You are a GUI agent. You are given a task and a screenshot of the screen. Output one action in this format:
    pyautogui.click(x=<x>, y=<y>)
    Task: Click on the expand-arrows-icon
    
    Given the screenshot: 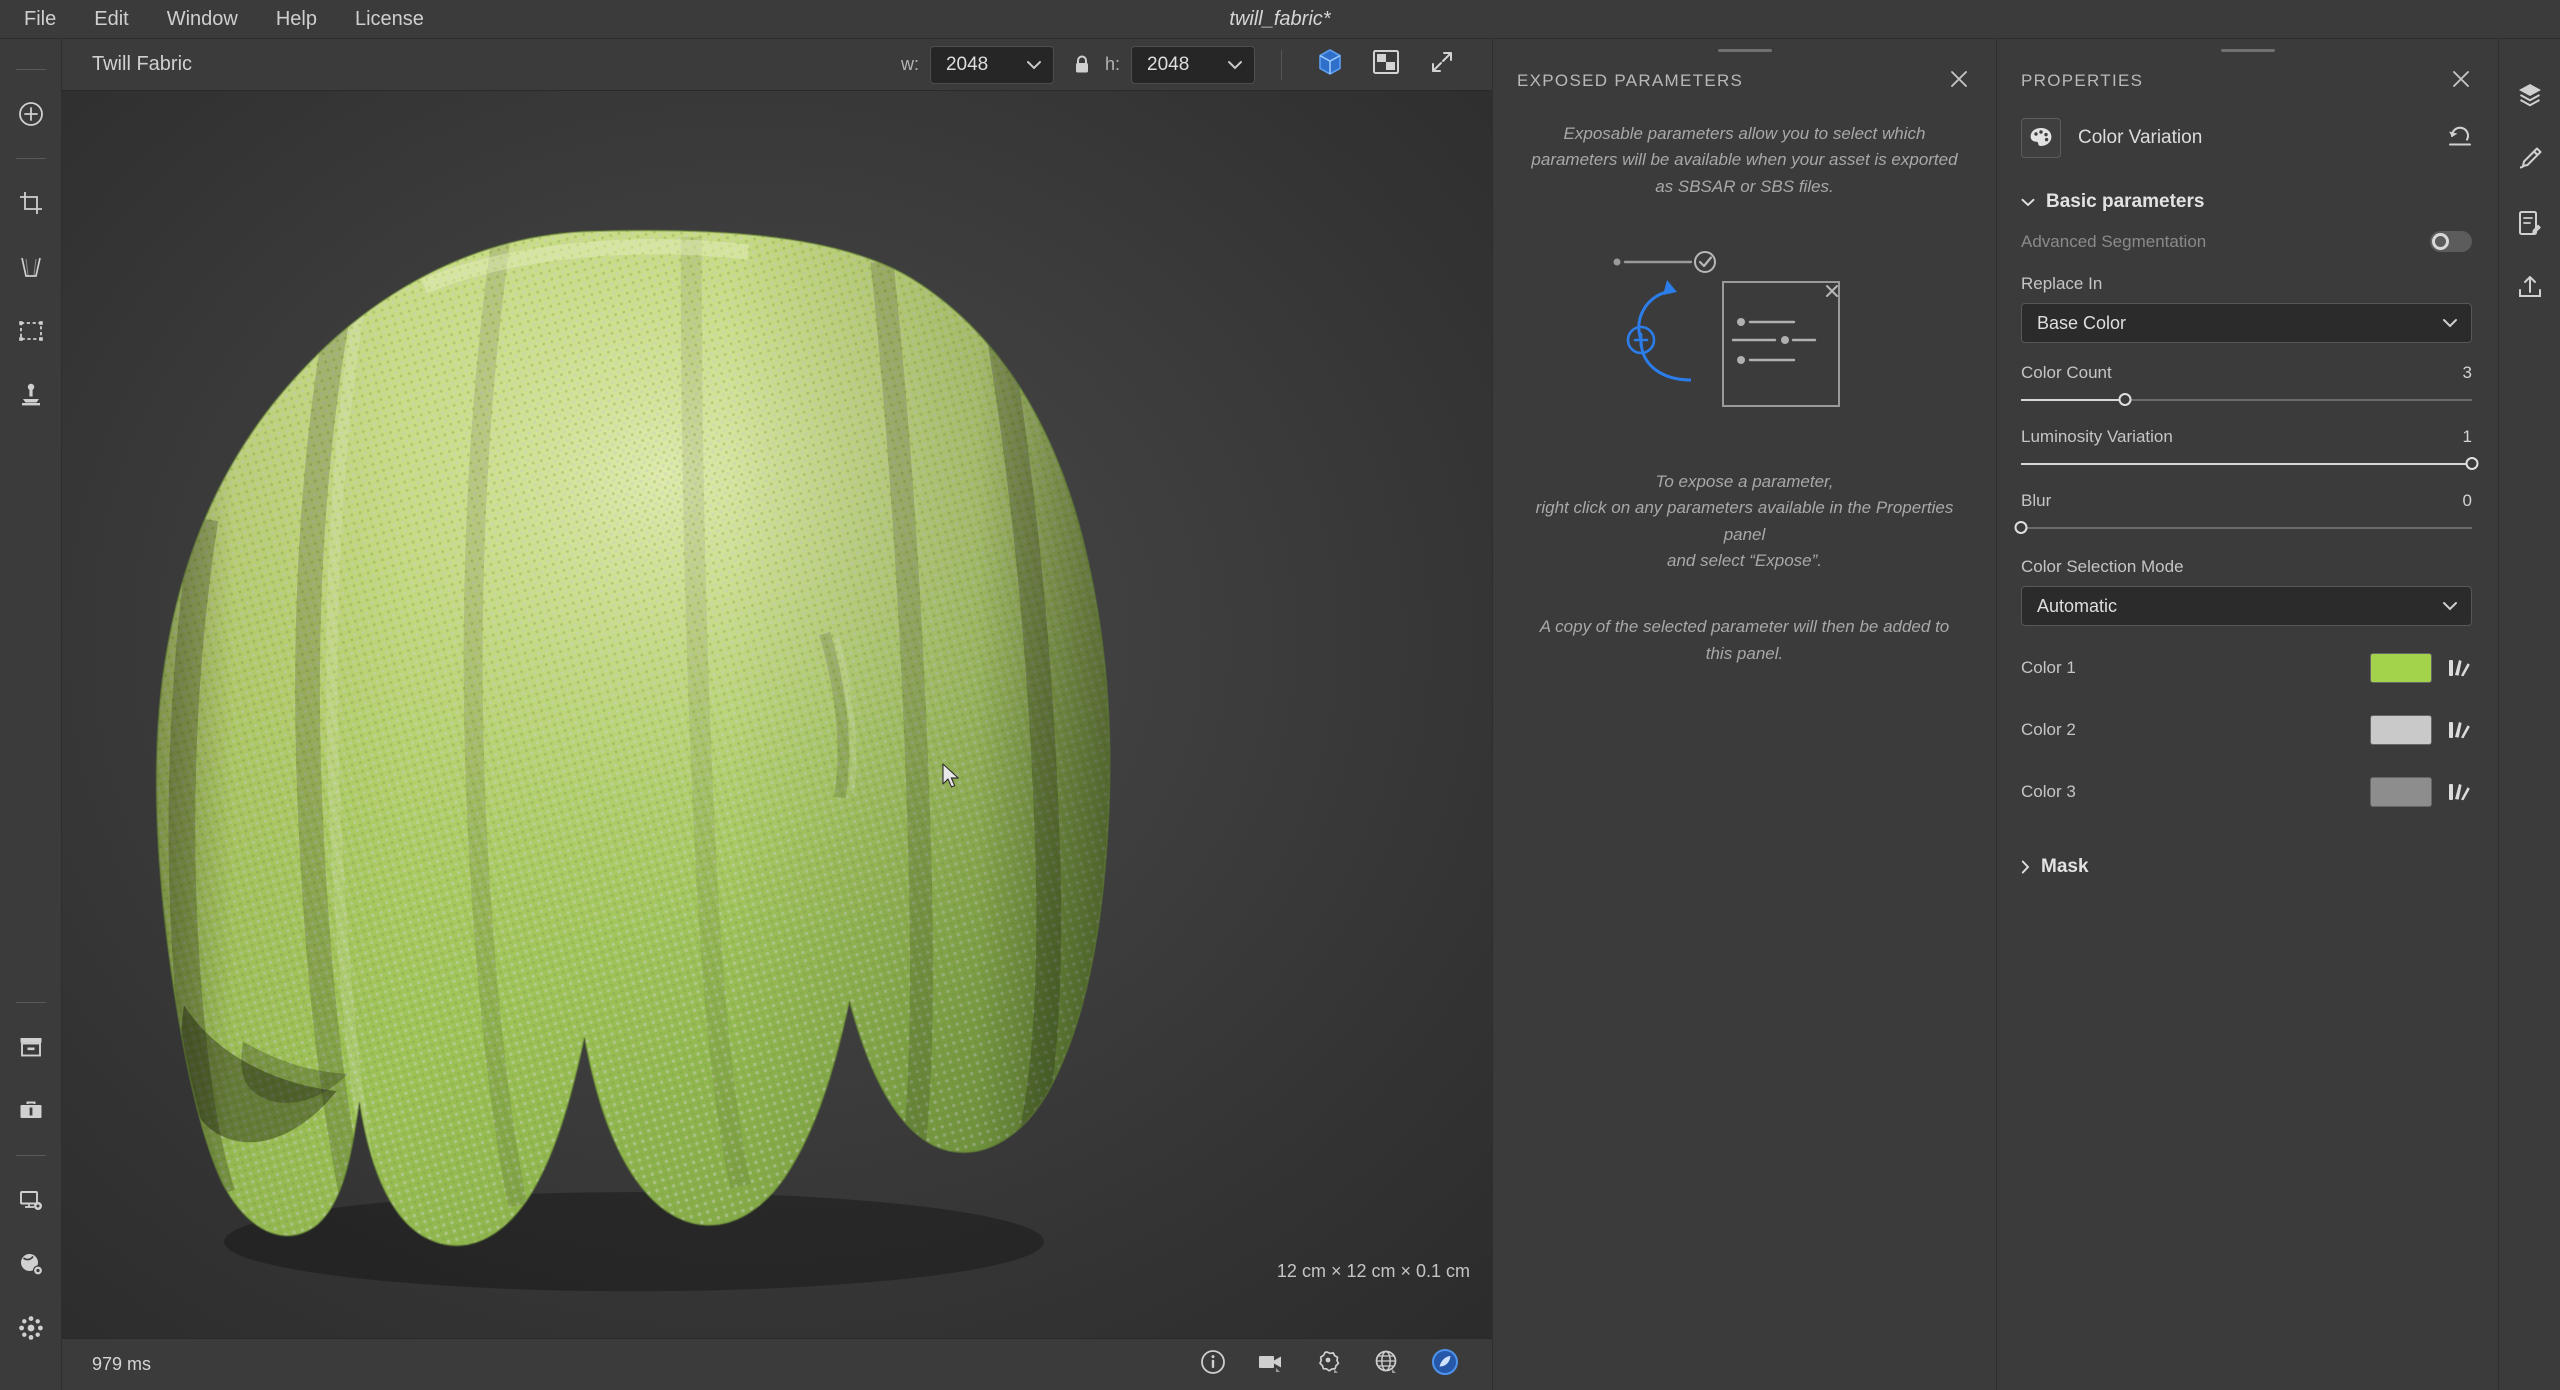 What is the action you would take?
    pyautogui.click(x=1442, y=64)
    